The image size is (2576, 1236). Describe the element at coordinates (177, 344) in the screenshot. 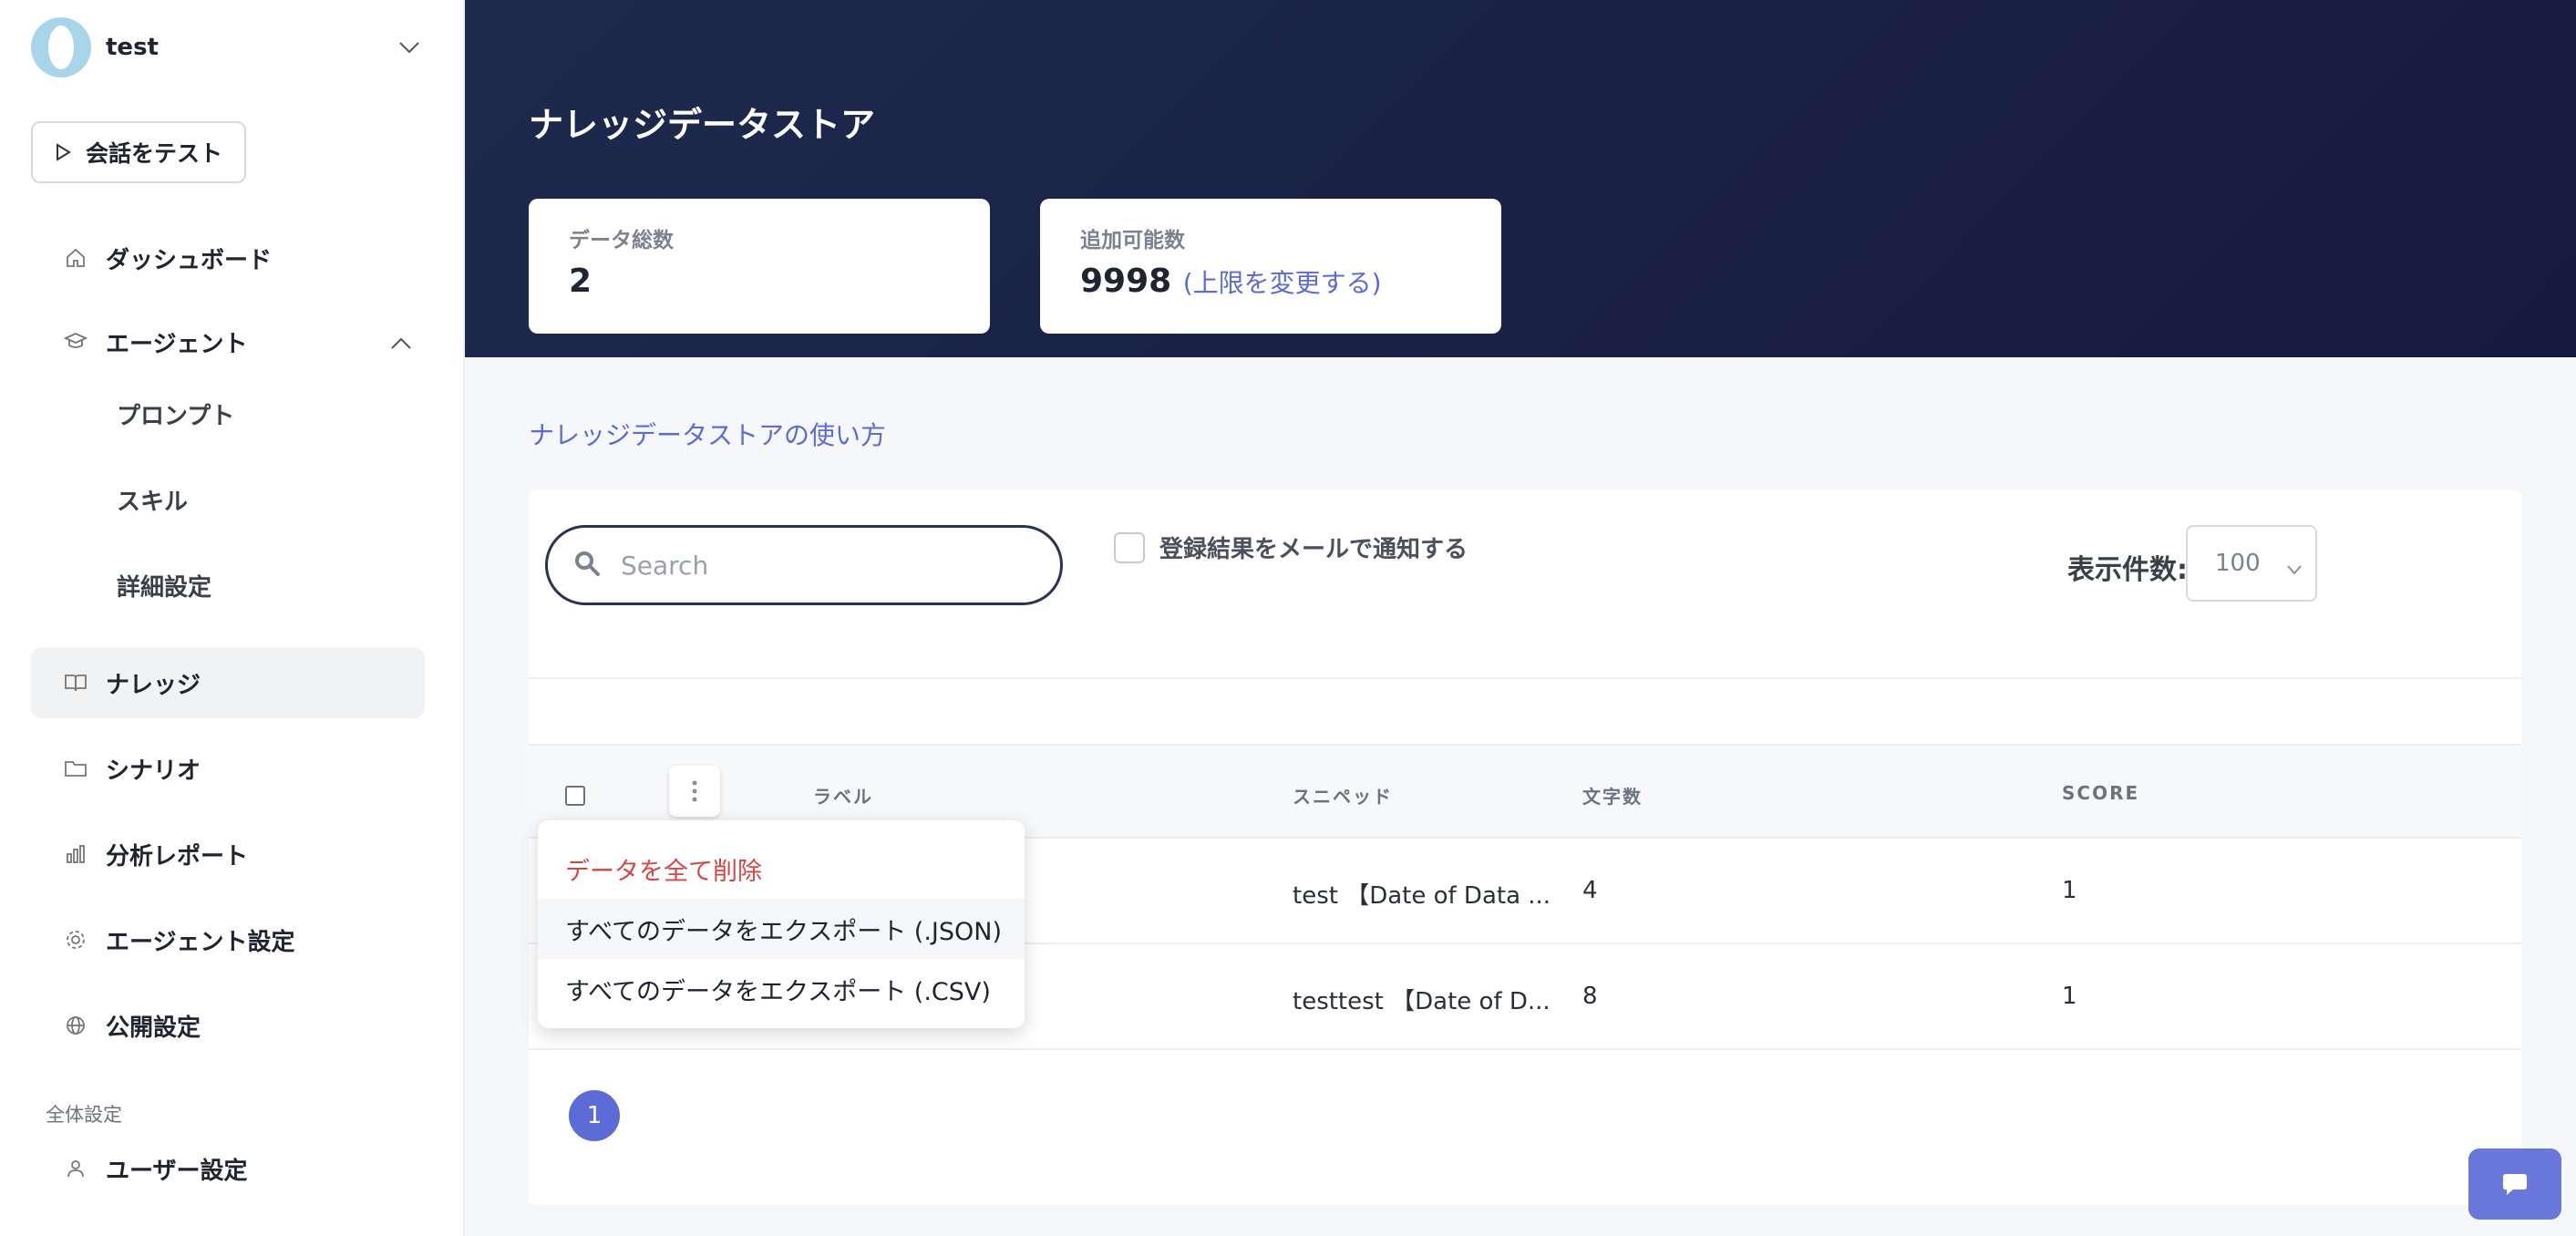

I see `sidebar-item-label: エージェント` at that location.